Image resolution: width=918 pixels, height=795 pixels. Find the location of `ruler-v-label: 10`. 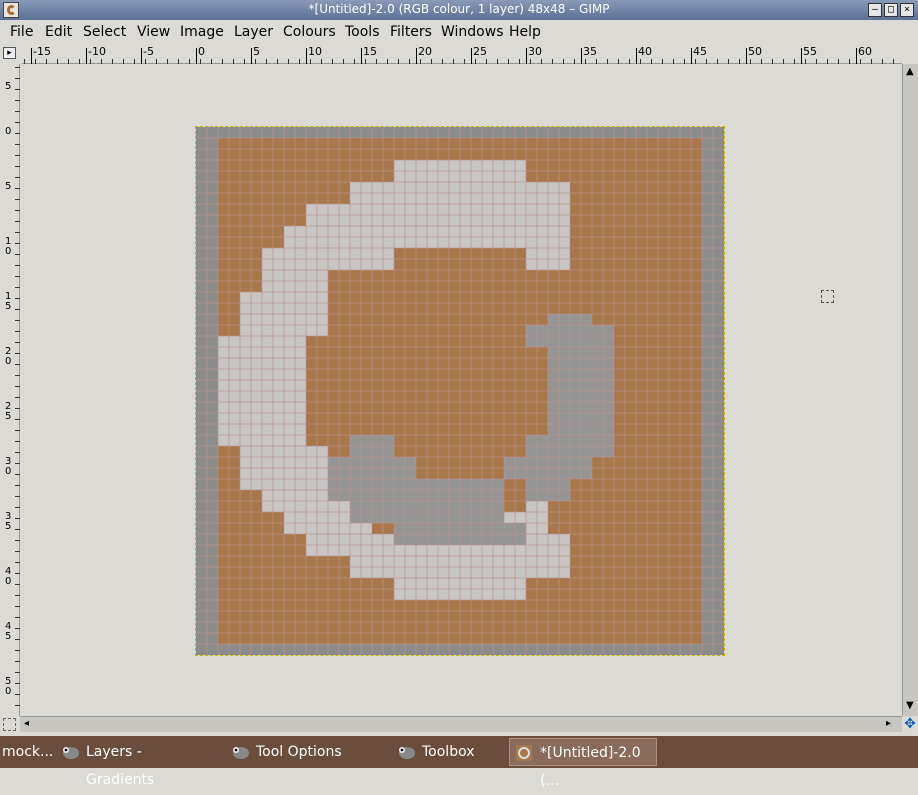

ruler-v-label: 10 is located at coordinates (8, 246).